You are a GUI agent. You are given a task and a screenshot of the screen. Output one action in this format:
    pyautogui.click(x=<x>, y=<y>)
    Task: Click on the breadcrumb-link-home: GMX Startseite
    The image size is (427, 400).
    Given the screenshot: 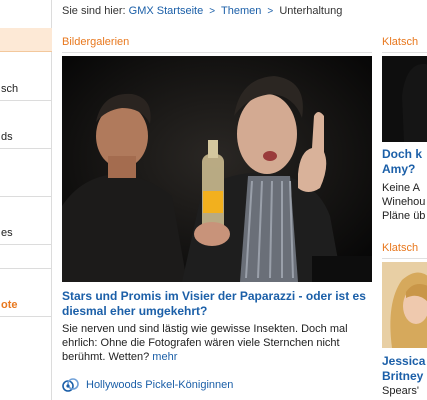 What is the action you would take?
    pyautogui.click(x=166, y=11)
    